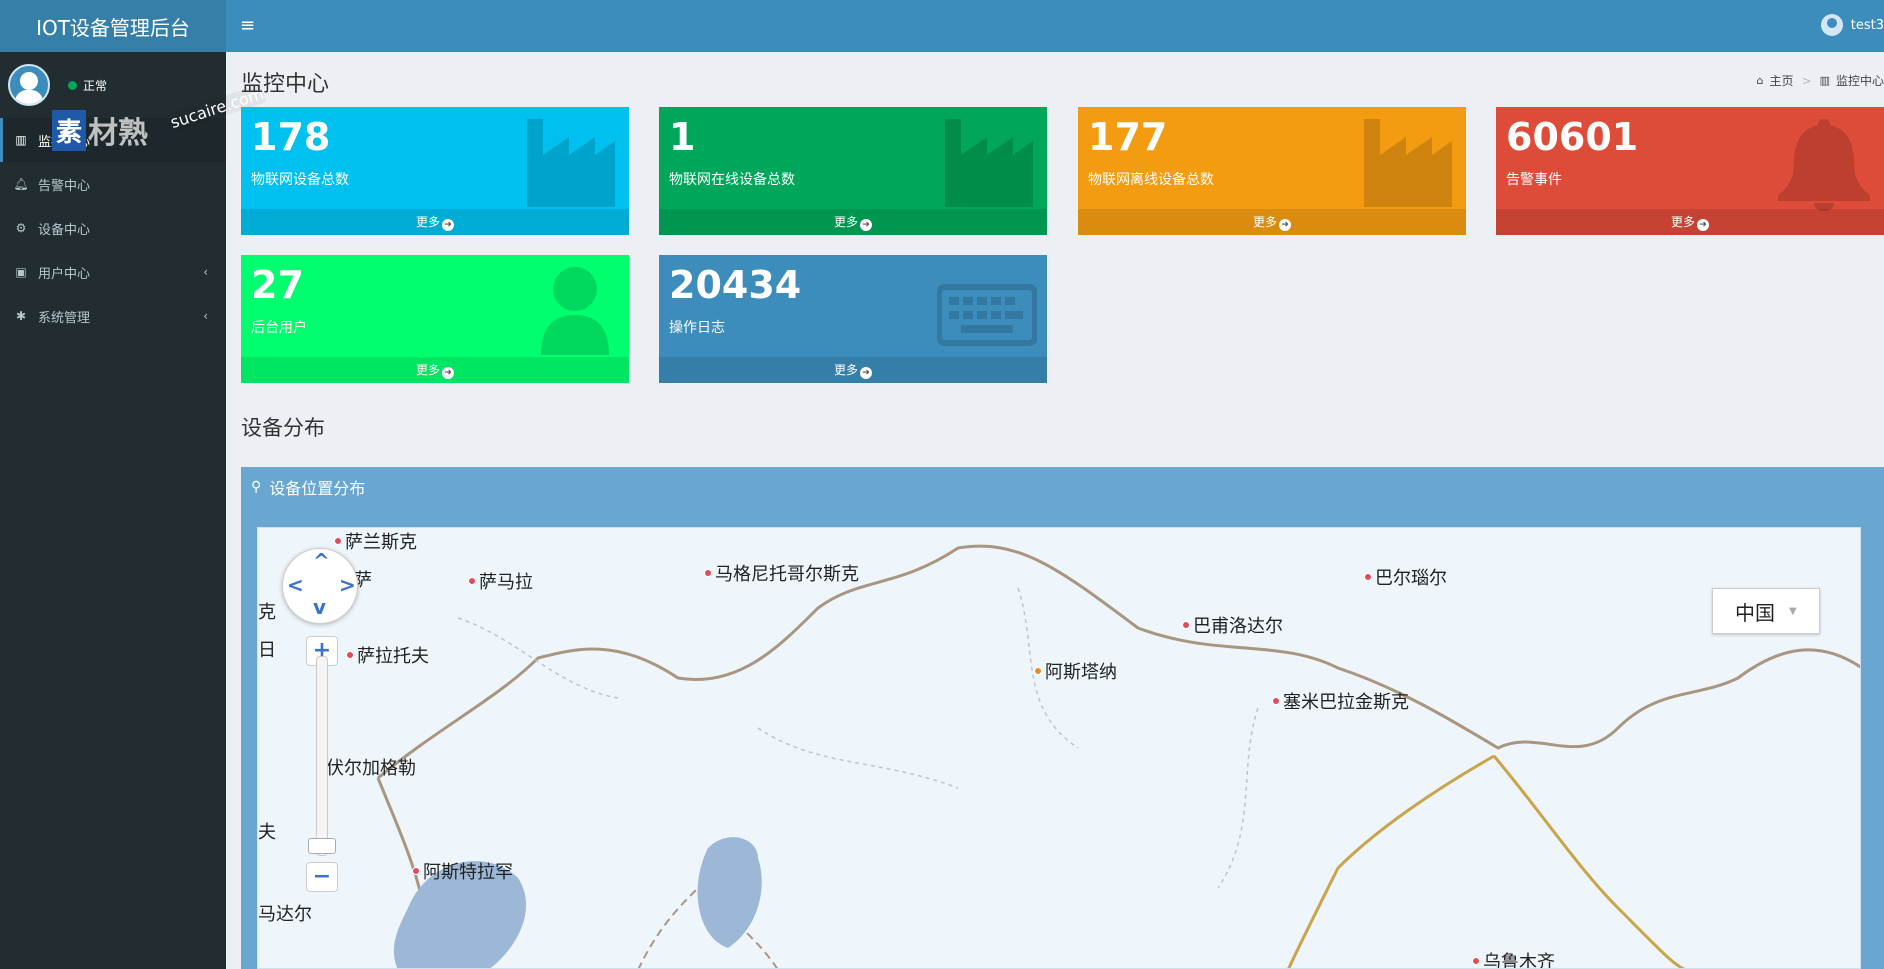 The height and width of the screenshot is (969, 1884). I want to click on card-value: 20434, so click(735, 285).